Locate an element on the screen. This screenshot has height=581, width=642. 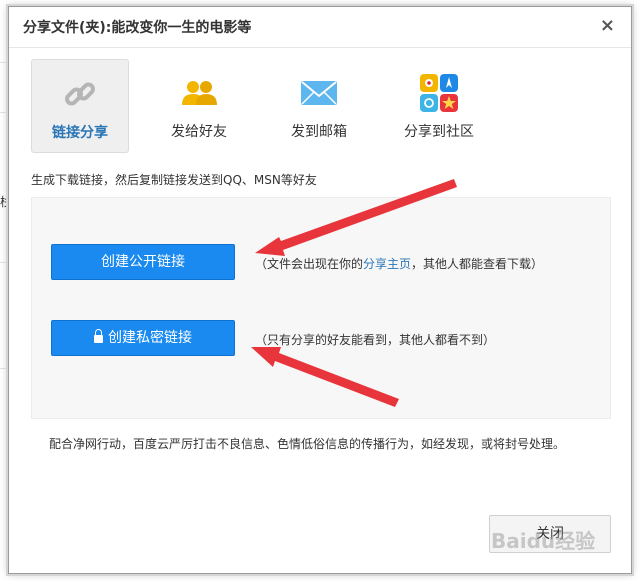
annotation-arrows is located at coordinates (354, 293).